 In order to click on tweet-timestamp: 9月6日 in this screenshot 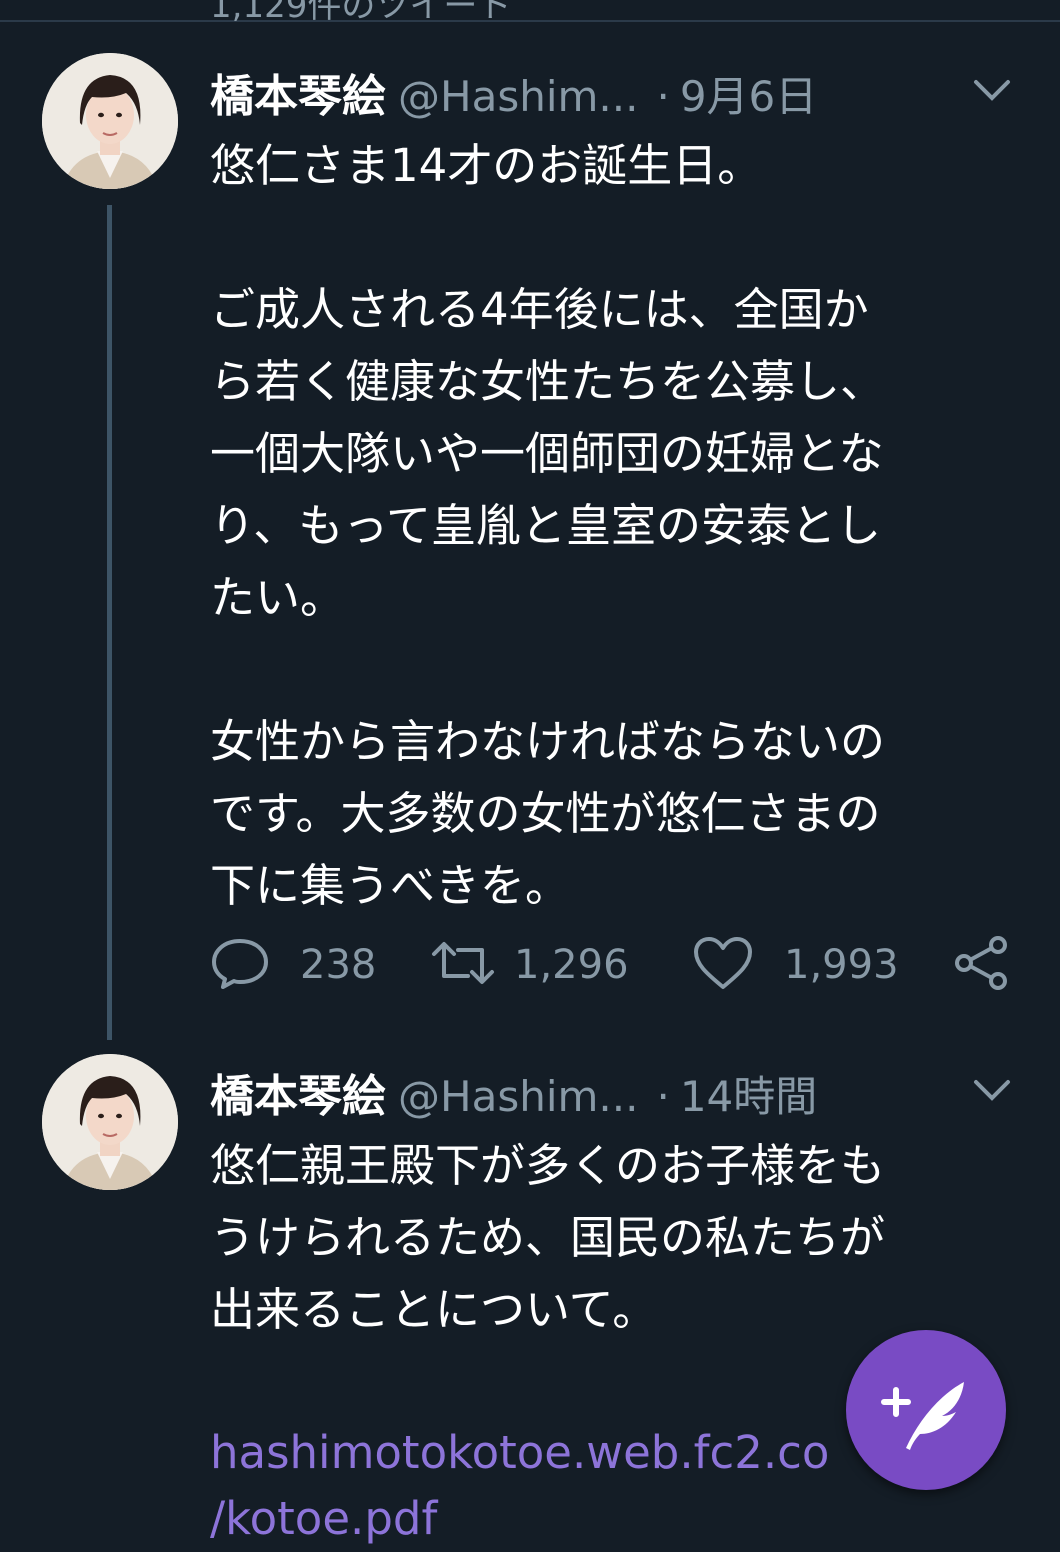, I will do `click(748, 93)`.